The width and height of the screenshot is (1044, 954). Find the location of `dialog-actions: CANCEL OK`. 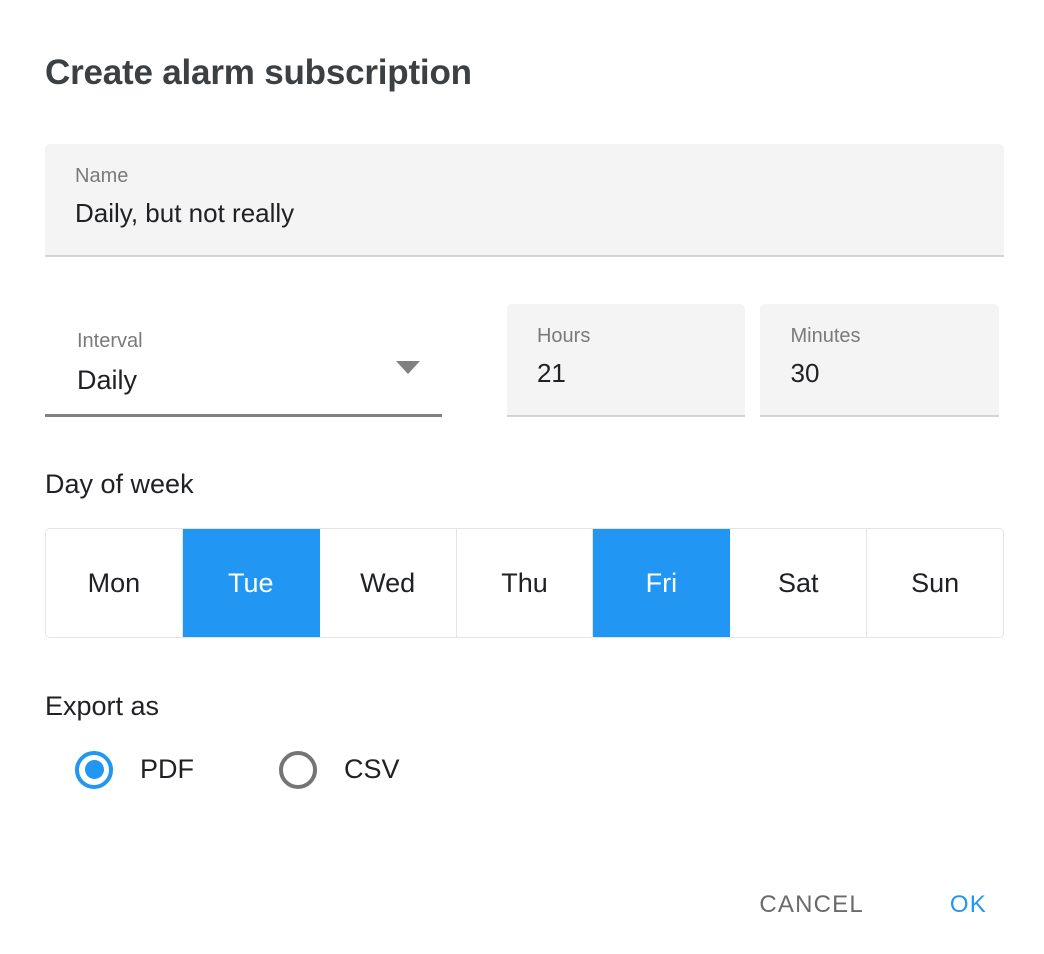

dialog-actions: CANCEL OK is located at coordinates (873, 905).